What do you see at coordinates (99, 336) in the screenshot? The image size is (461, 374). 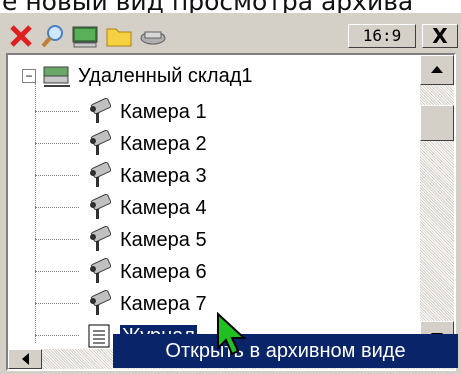 I see `journal-icon` at bounding box center [99, 336].